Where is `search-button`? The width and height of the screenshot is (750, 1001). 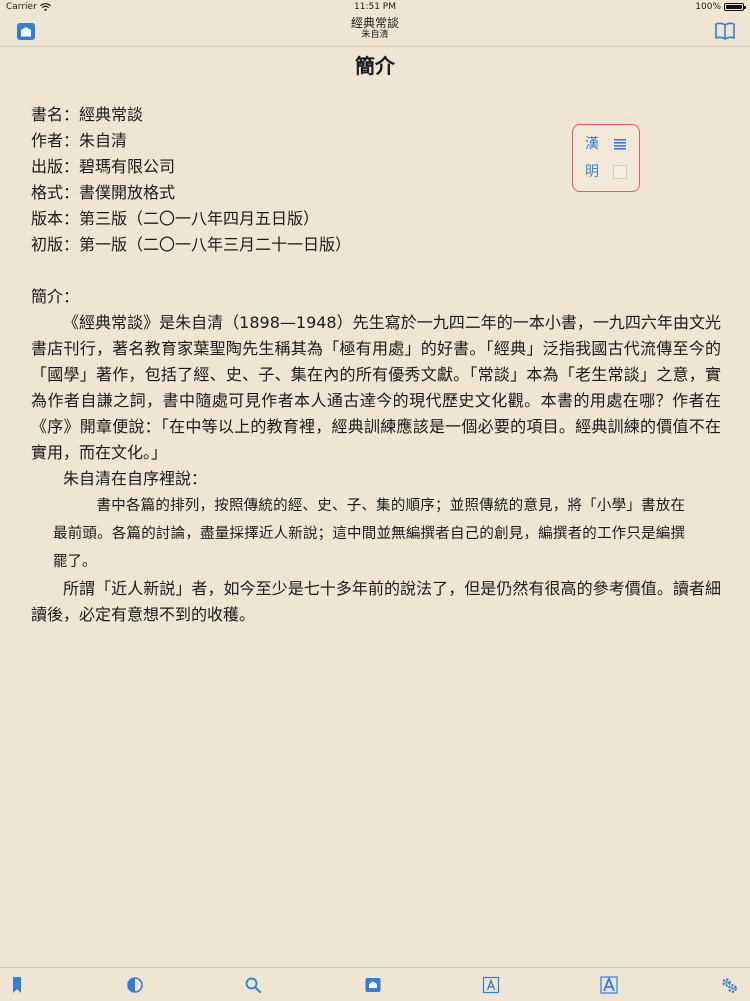 search-button is located at coordinates (253, 985).